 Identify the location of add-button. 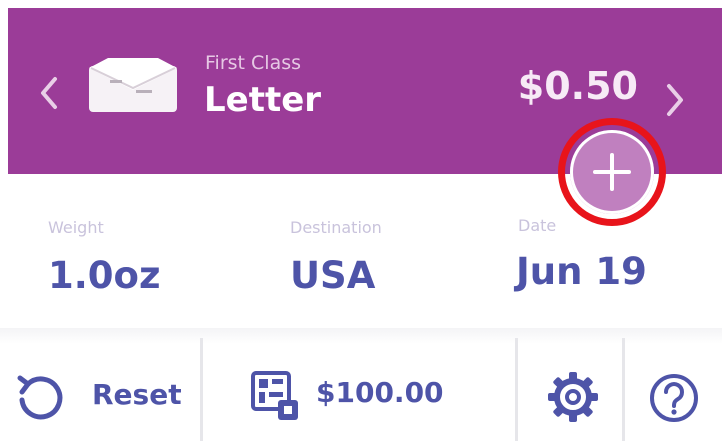
(612, 172).